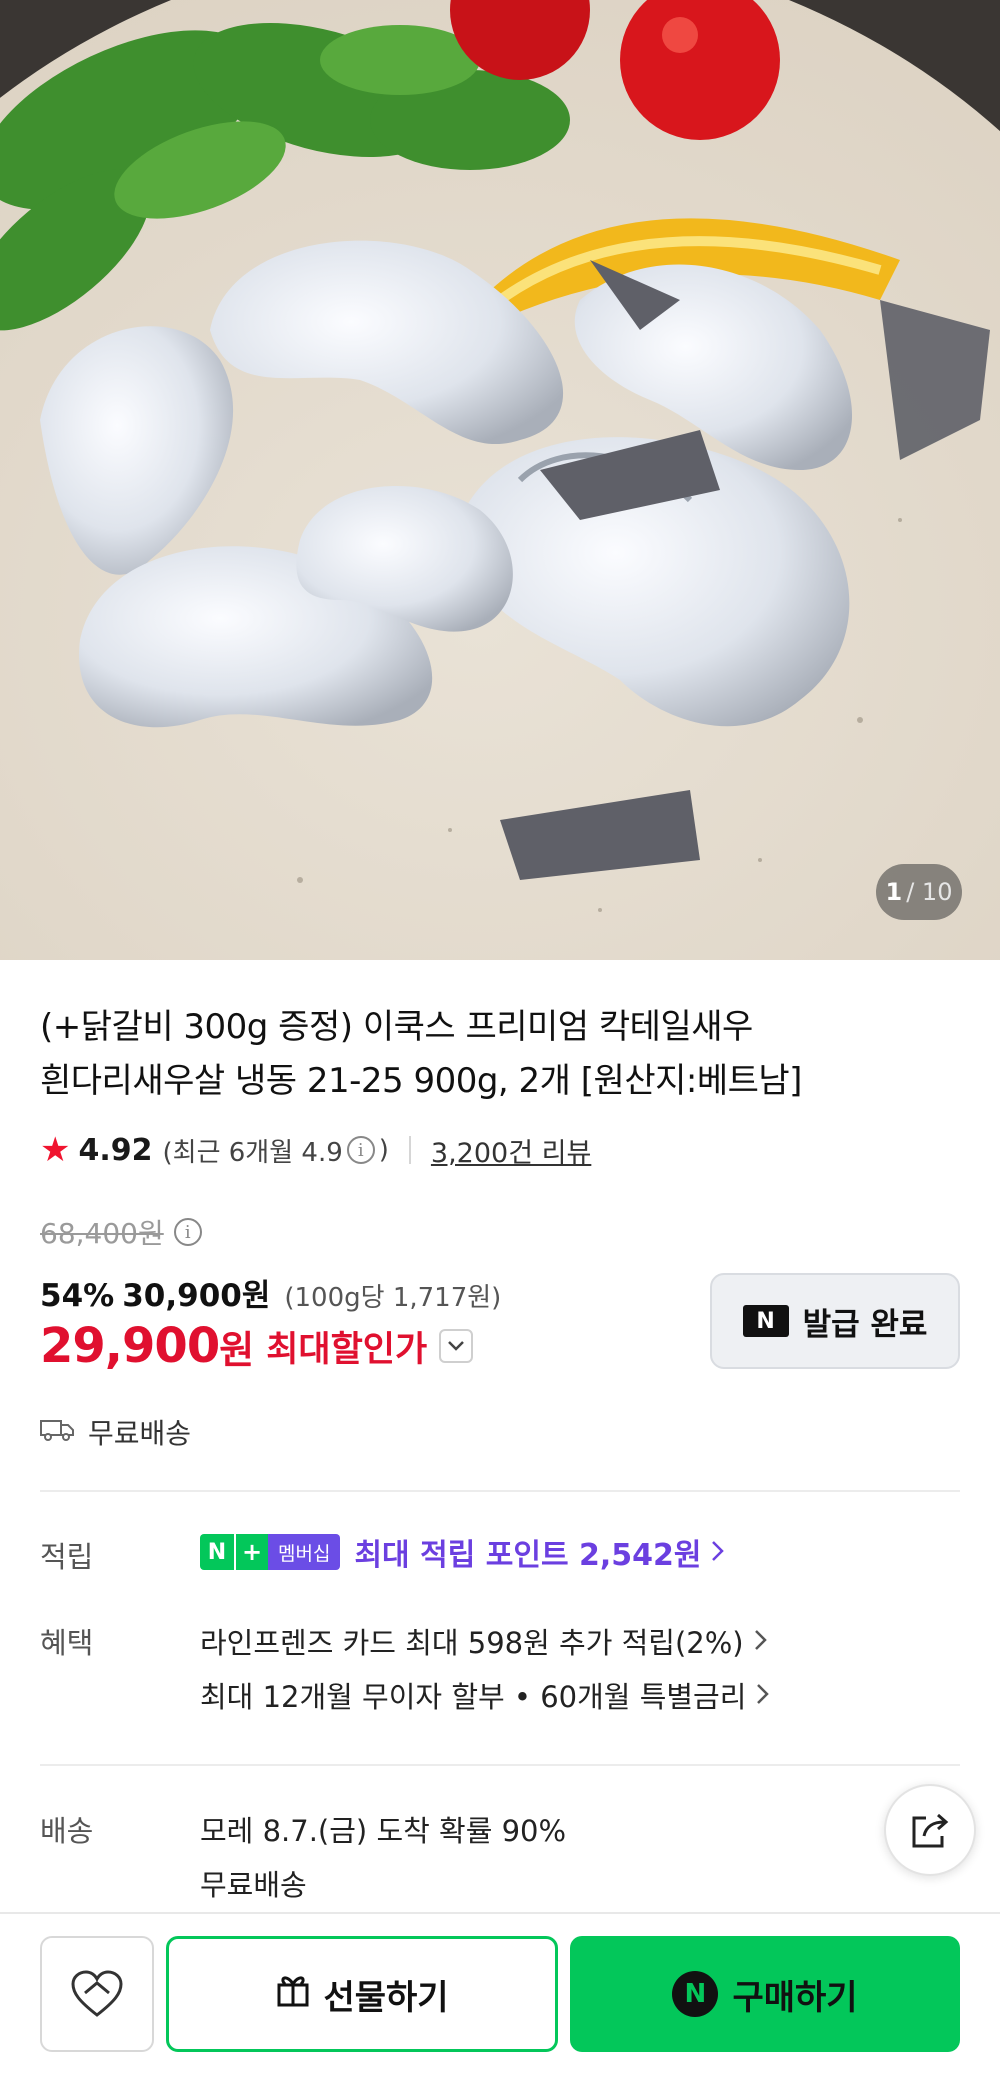 The width and height of the screenshot is (1000, 2076). What do you see at coordinates (293, 1994) in the screenshot?
I see `gift-icon` at bounding box center [293, 1994].